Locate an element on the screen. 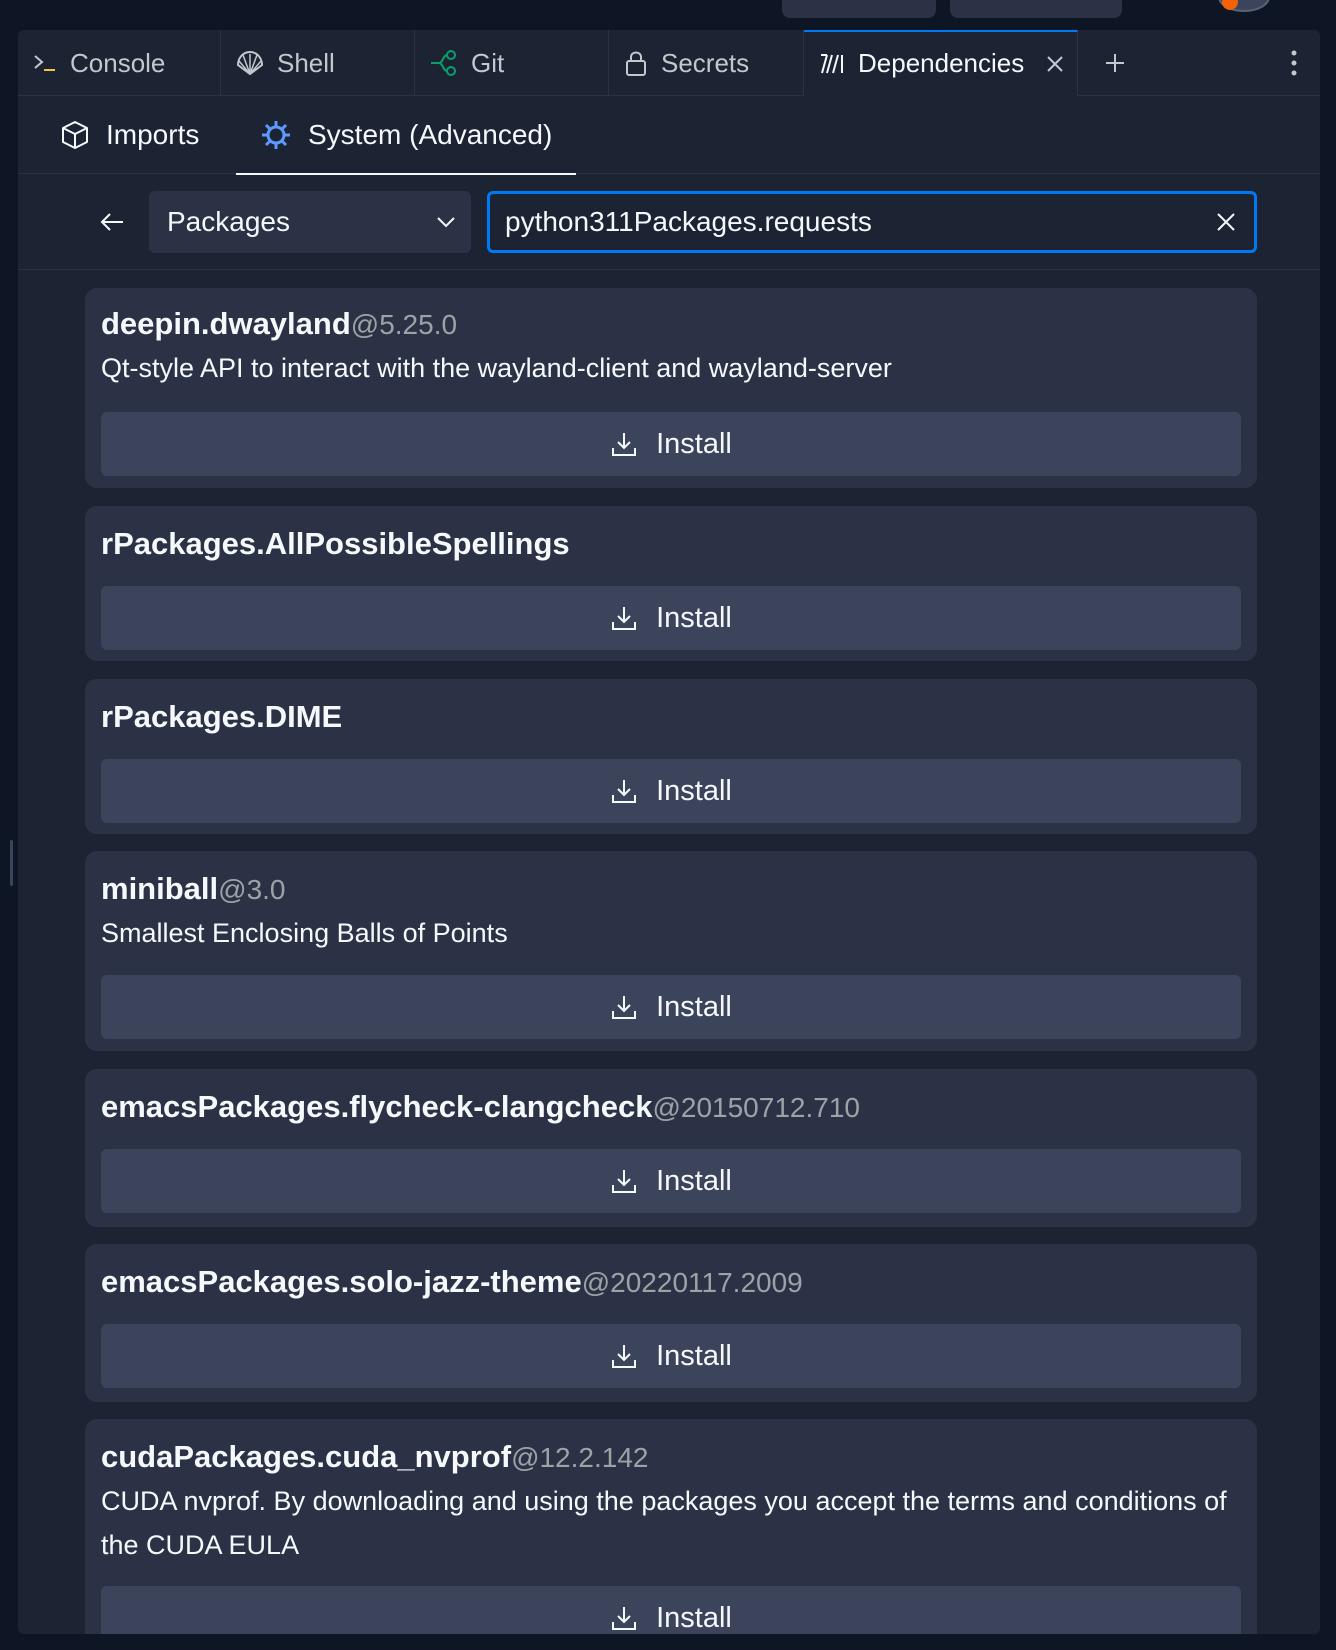  package-card: rPackages.AllPossibleSpellings Install is located at coordinates (671, 583).